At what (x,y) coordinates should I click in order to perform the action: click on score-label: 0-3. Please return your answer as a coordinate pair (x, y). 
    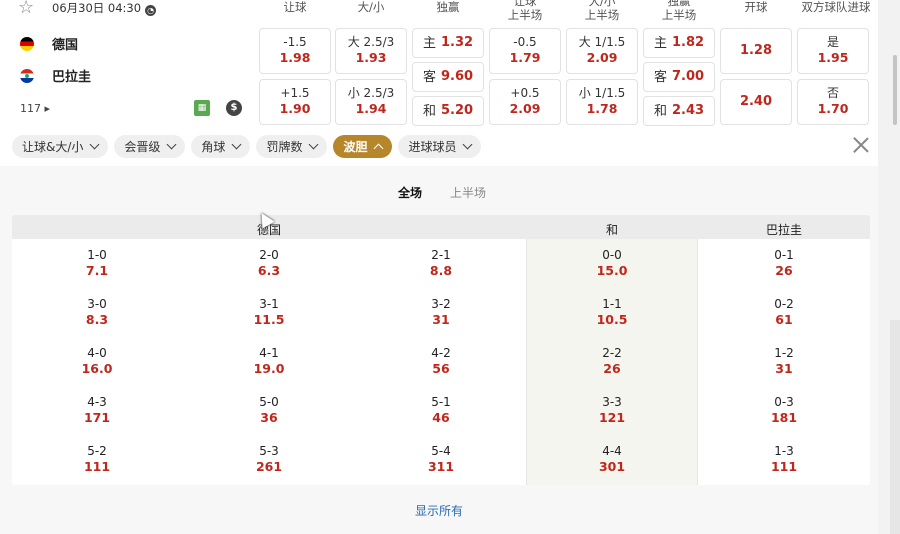
    Looking at the image, I should click on (784, 402).